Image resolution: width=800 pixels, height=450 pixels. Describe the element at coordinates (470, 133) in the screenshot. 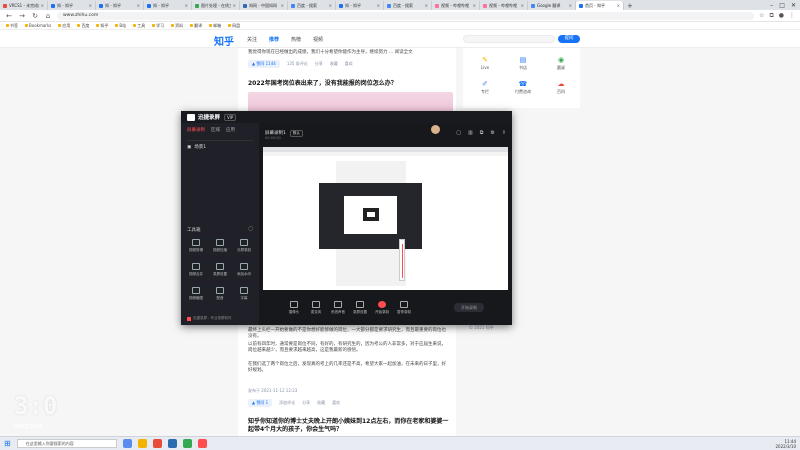

I see `delete-icon: ▥` at that location.